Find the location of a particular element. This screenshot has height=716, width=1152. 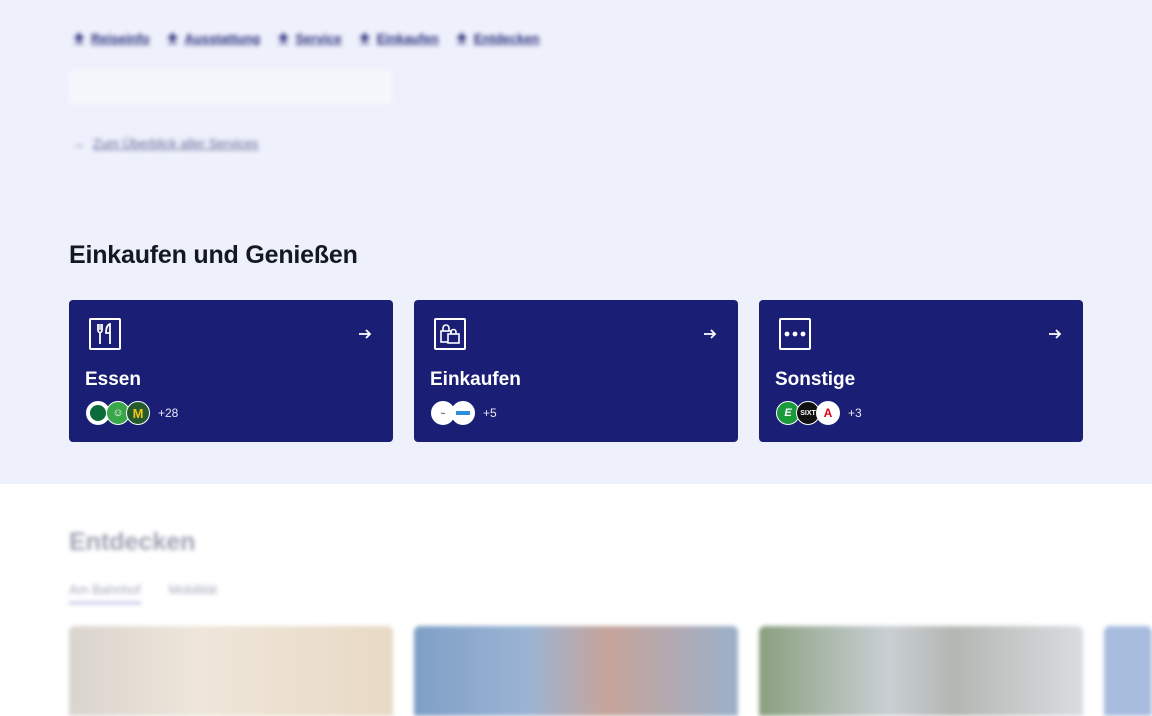

brand-b-logo-icon is located at coordinates (463, 413).